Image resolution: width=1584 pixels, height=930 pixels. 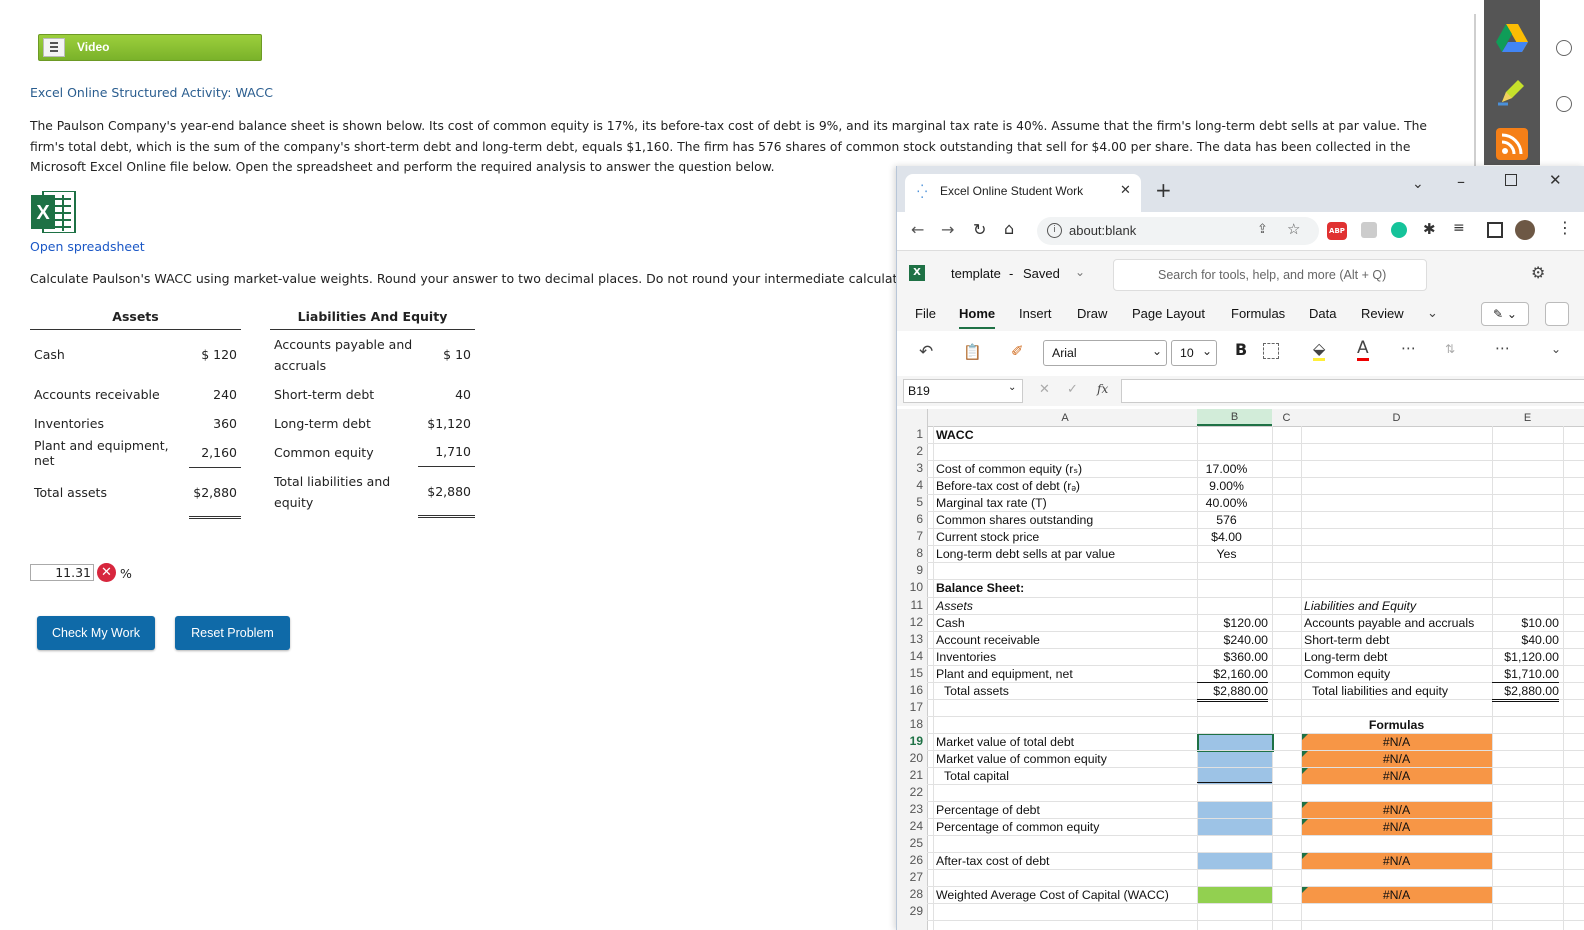 What do you see at coordinates (232, 633) in the screenshot?
I see `reset-problem-button: Reset Problem` at bounding box center [232, 633].